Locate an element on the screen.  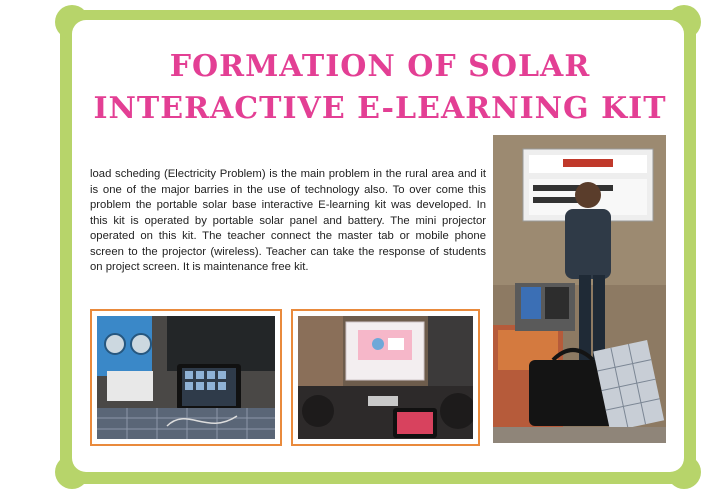
projector-illustration is located at coordinates (385, 377).